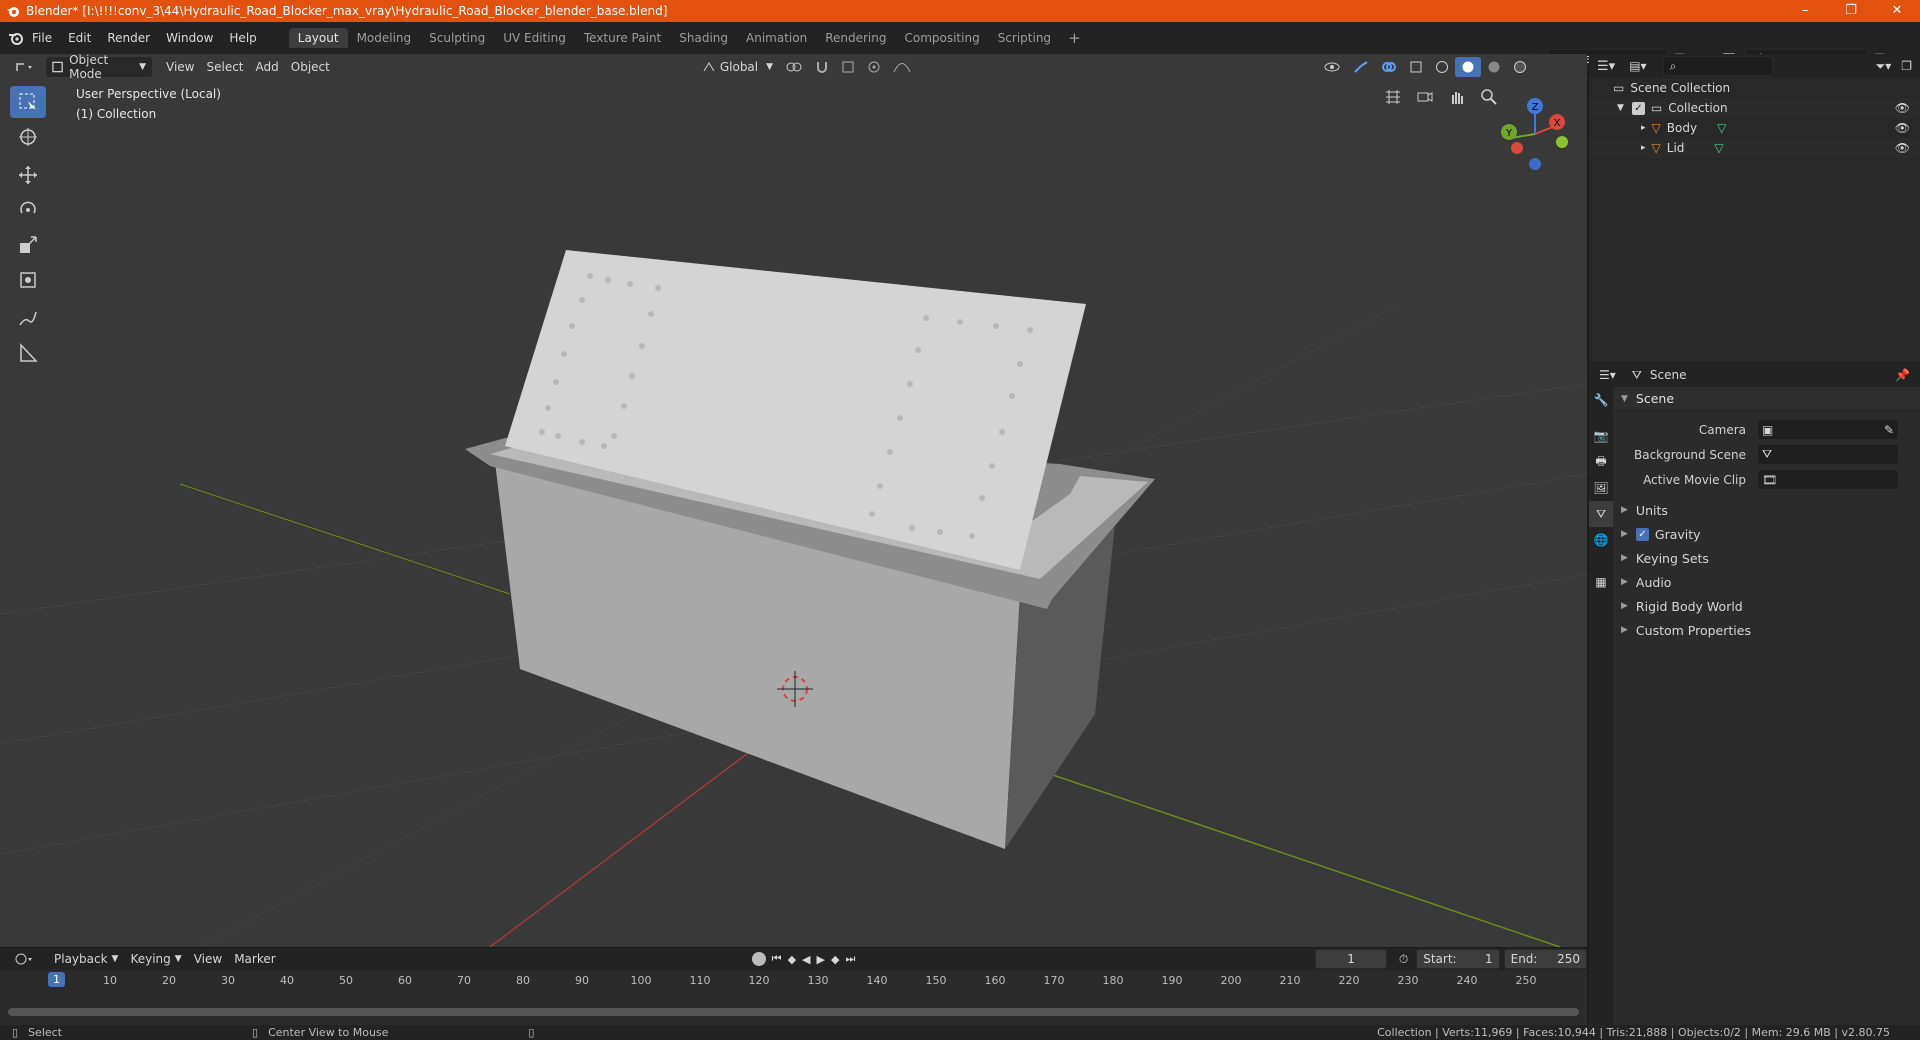  What do you see at coordinates (1766, 606) in the screenshot?
I see `rigid-body-world-panel: ▶ Rigid Body World` at bounding box center [1766, 606].